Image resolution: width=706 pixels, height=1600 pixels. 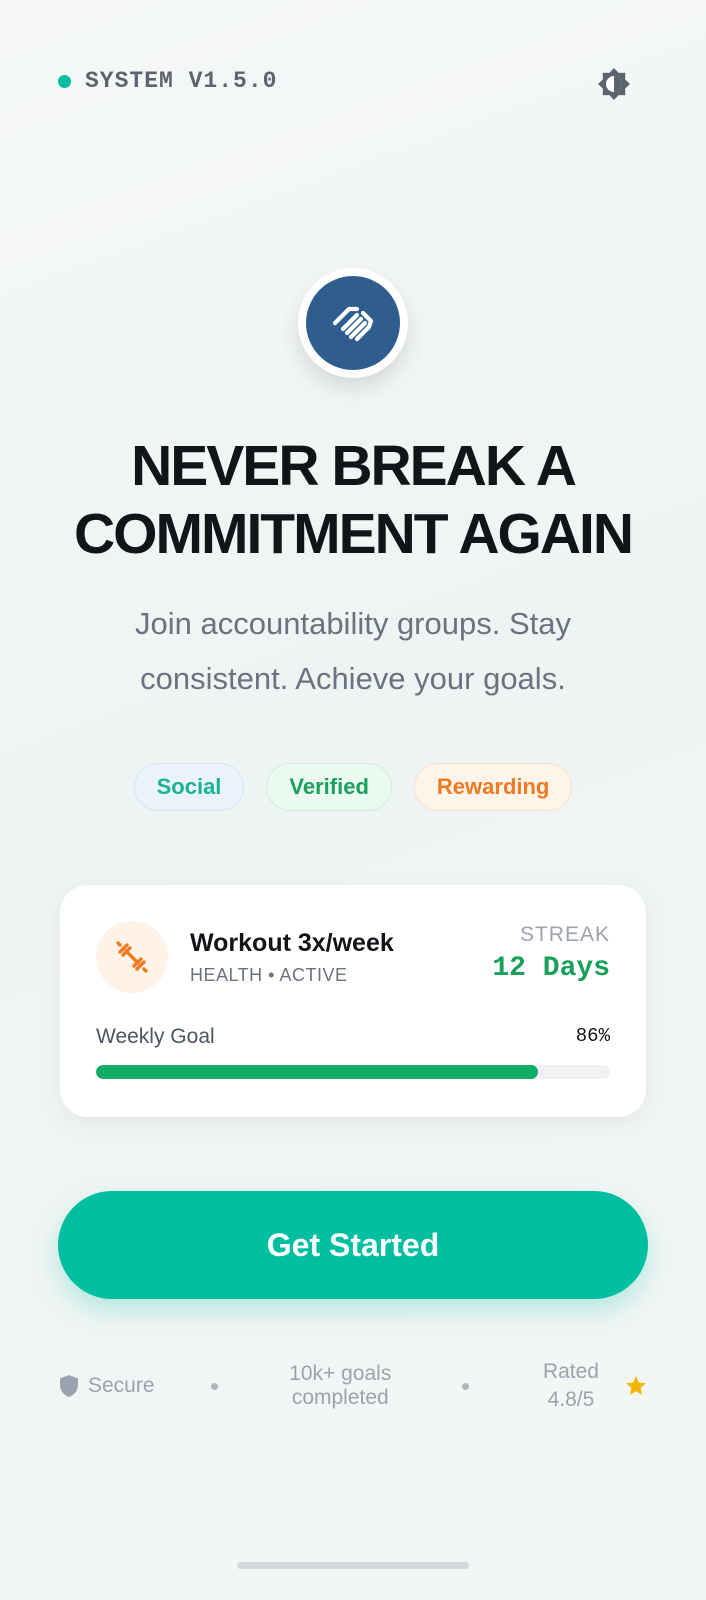 I want to click on goal-title: Workout 3x/week, so click(x=292, y=943).